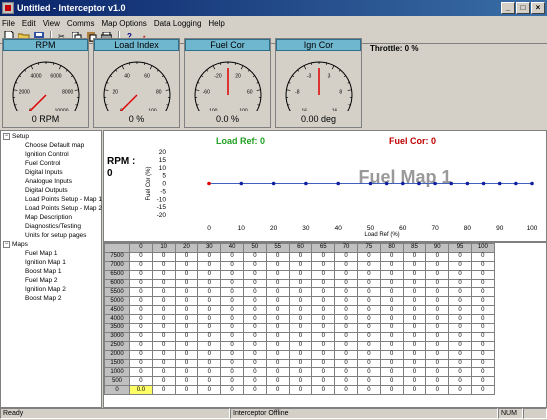  What do you see at coordinates (41, 280) in the screenshot?
I see `tree-item: Fuel Map 2` at bounding box center [41, 280].